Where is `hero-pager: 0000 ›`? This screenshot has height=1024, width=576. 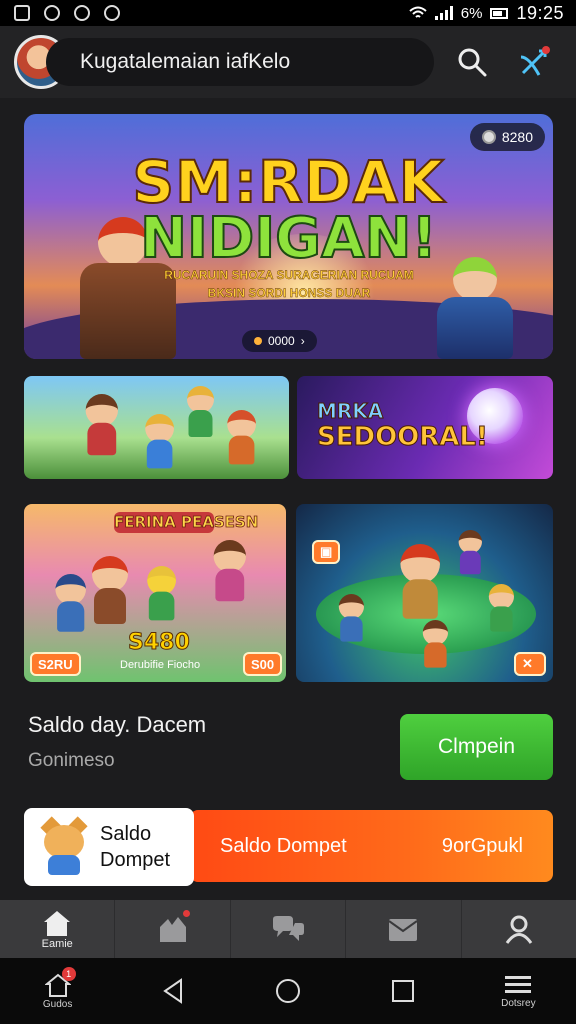 hero-pager: 0000 › is located at coordinates (279, 341).